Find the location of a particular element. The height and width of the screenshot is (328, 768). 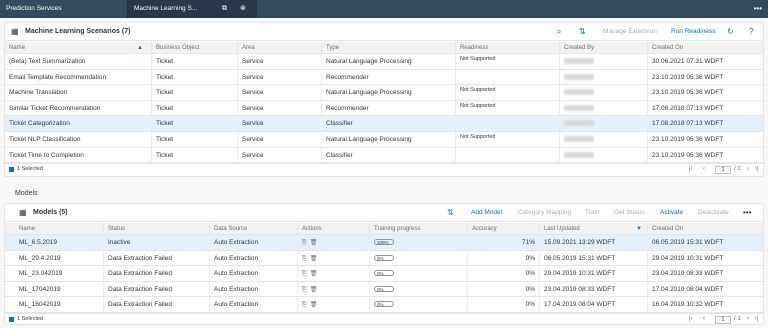

scenarios-title: Machine Learning Scenarios (7) is located at coordinates (78, 31).